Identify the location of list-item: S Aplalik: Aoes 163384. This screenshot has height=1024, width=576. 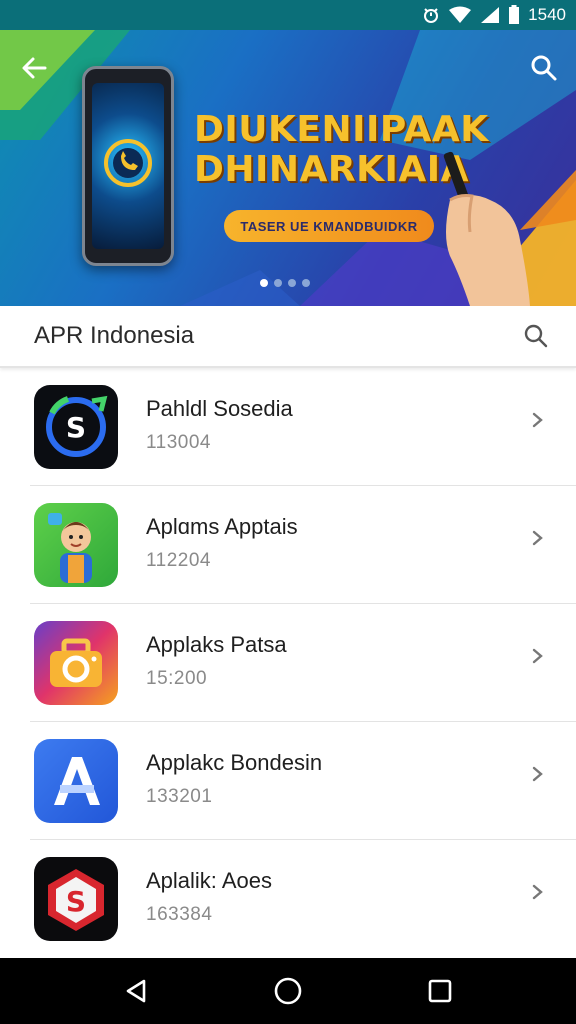
(288, 899).